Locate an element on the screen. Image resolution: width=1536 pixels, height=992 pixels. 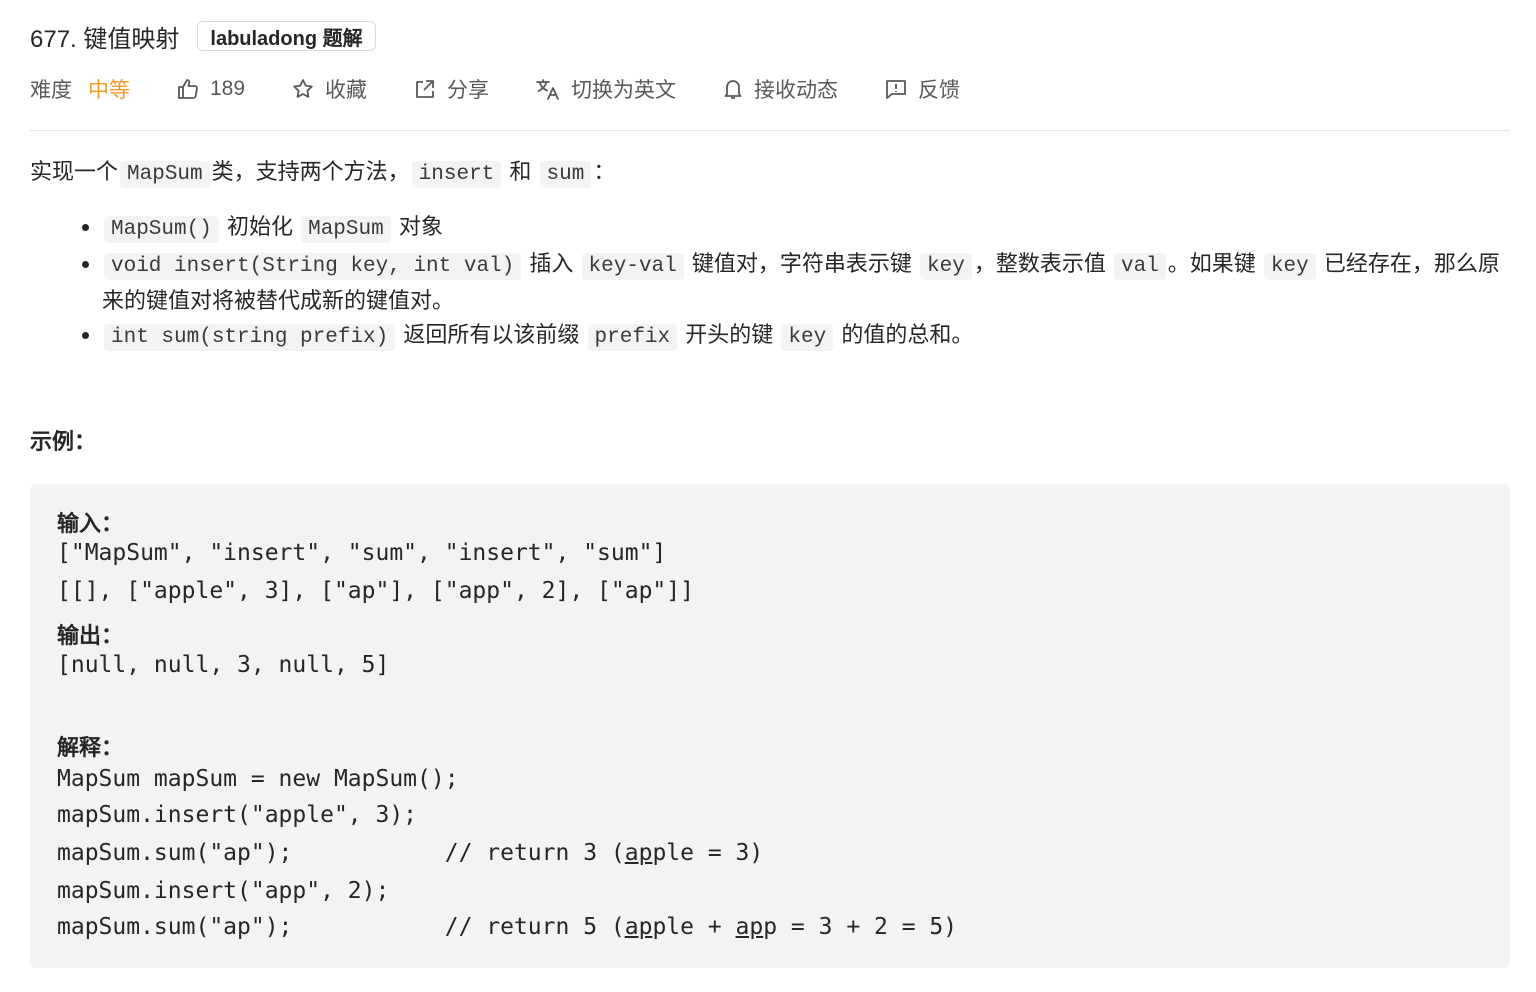
inline-code: MapSum() is located at coordinates (161, 229).